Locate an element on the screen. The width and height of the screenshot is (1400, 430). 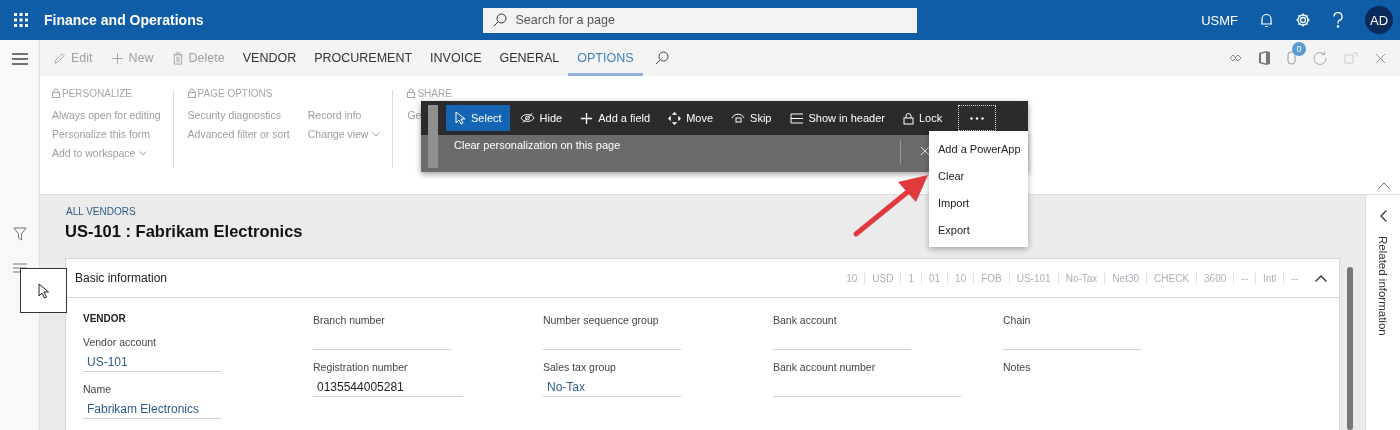
field-label: Chain is located at coordinates (1017, 320).